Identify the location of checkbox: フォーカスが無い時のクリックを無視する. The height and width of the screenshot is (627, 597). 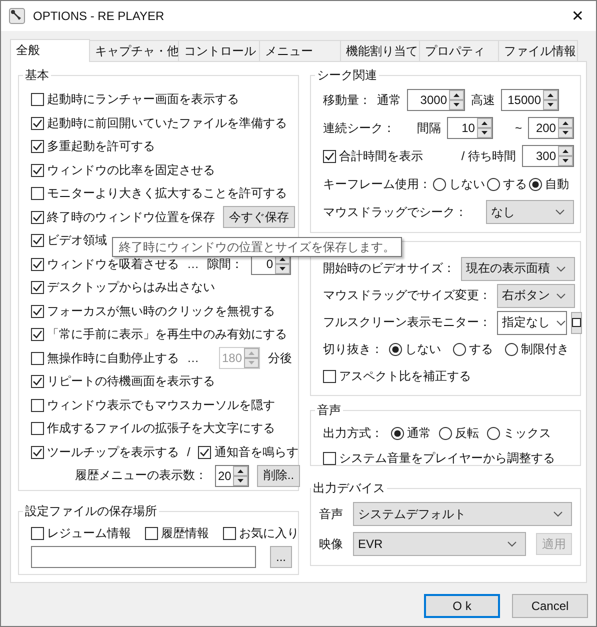
(153, 311).